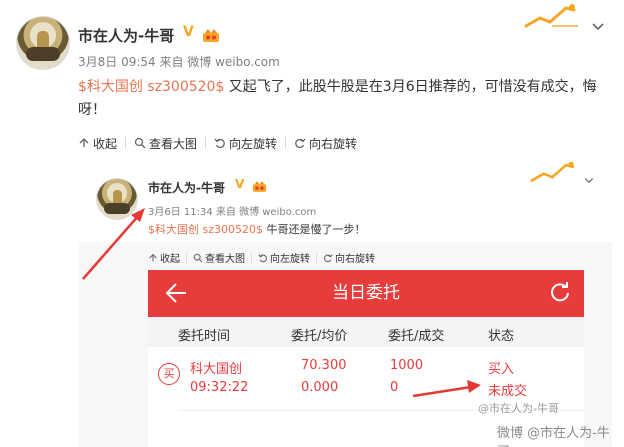 This screenshot has width=624, height=447. I want to click on avatar-rider, so click(117, 197).